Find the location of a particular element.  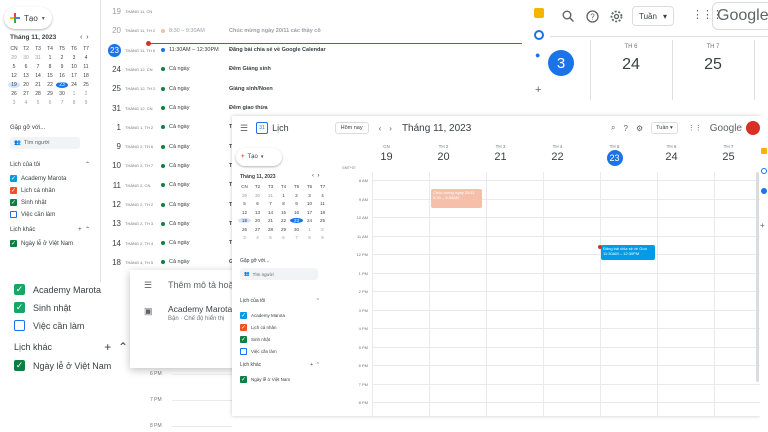

next-month-icon: › is located at coordinates (87, 37).